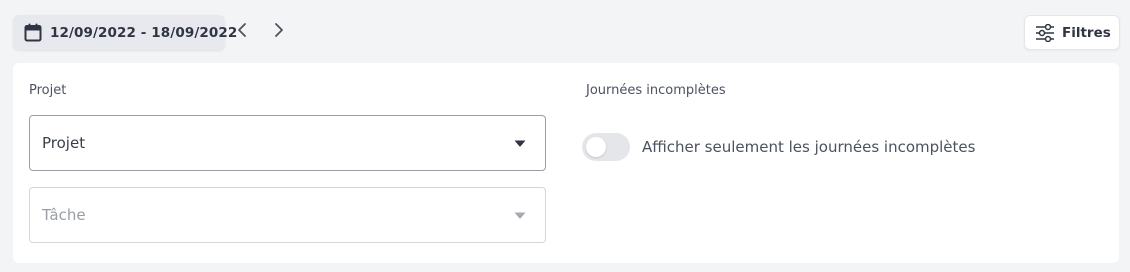  I want to click on date-range-label: 12/09/2022 - 18/09/2022, so click(144, 32).